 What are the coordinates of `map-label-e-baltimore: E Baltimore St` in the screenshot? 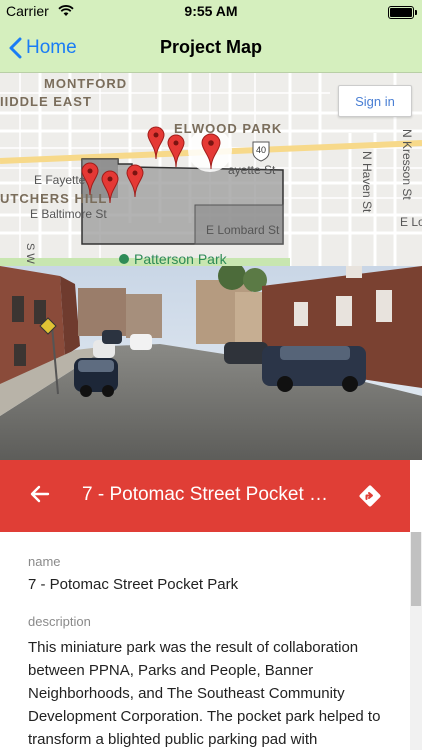 It's located at (68, 214).